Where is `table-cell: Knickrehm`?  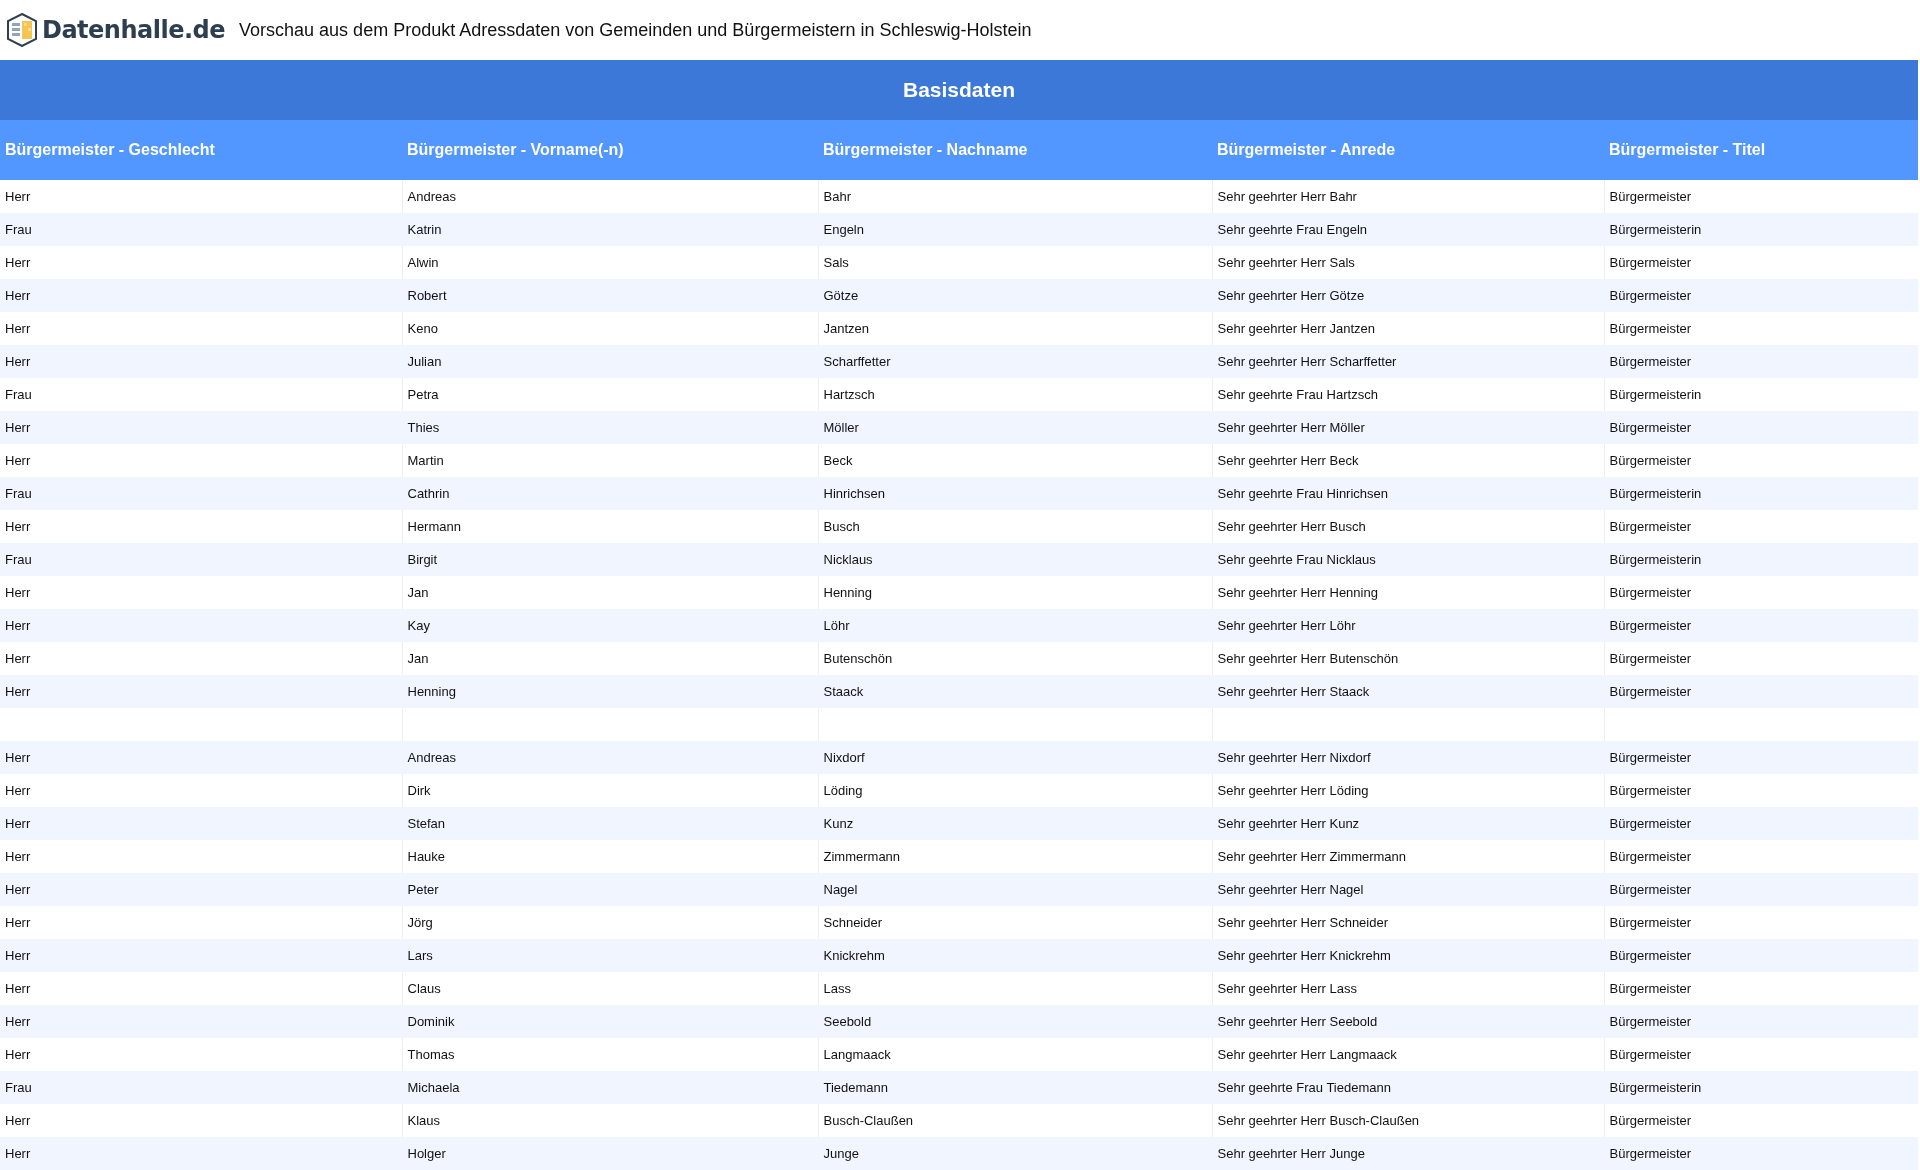 table-cell: Knickrehm is located at coordinates (1015, 955).